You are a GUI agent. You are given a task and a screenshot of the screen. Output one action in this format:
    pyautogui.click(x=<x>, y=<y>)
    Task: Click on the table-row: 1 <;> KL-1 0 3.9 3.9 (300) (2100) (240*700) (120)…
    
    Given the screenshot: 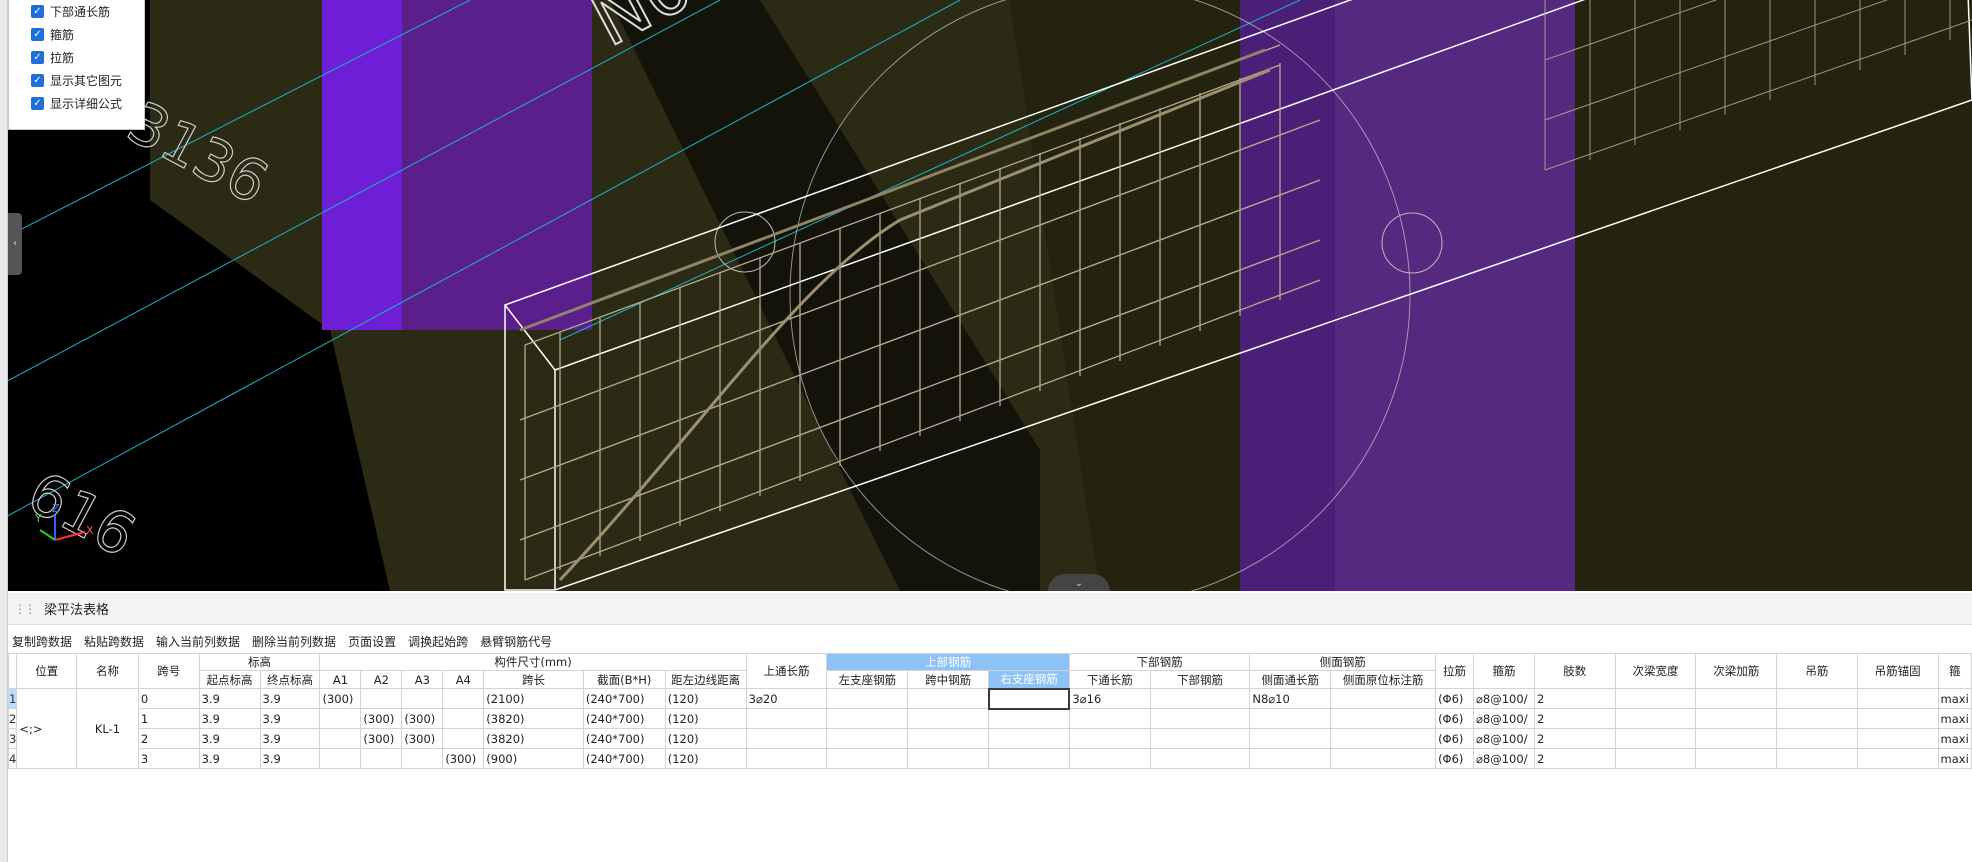 What is the action you would take?
    pyautogui.click(x=990, y=728)
    